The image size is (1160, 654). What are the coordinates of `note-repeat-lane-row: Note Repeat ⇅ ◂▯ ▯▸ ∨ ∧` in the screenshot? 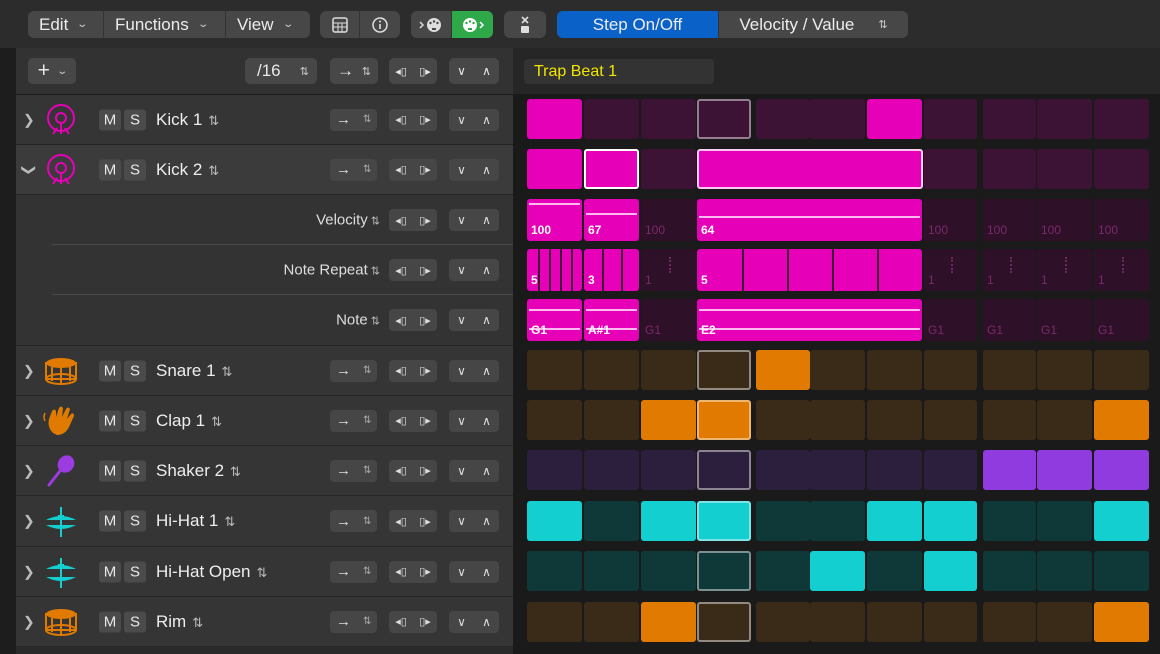 It's located at (264, 270).